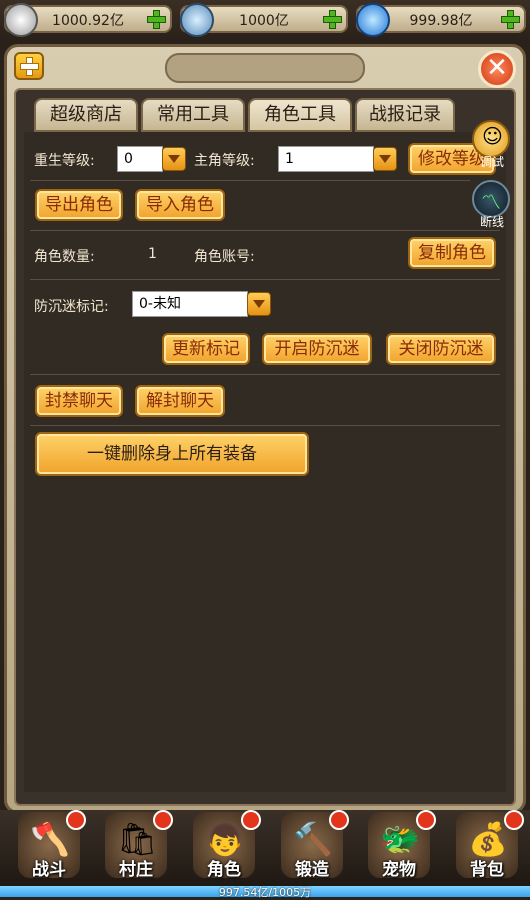 This screenshot has width=530, height=900. What do you see at coordinates (265, 892) in the screenshot?
I see `experience-text: 997.54亿/1005万` at bounding box center [265, 892].